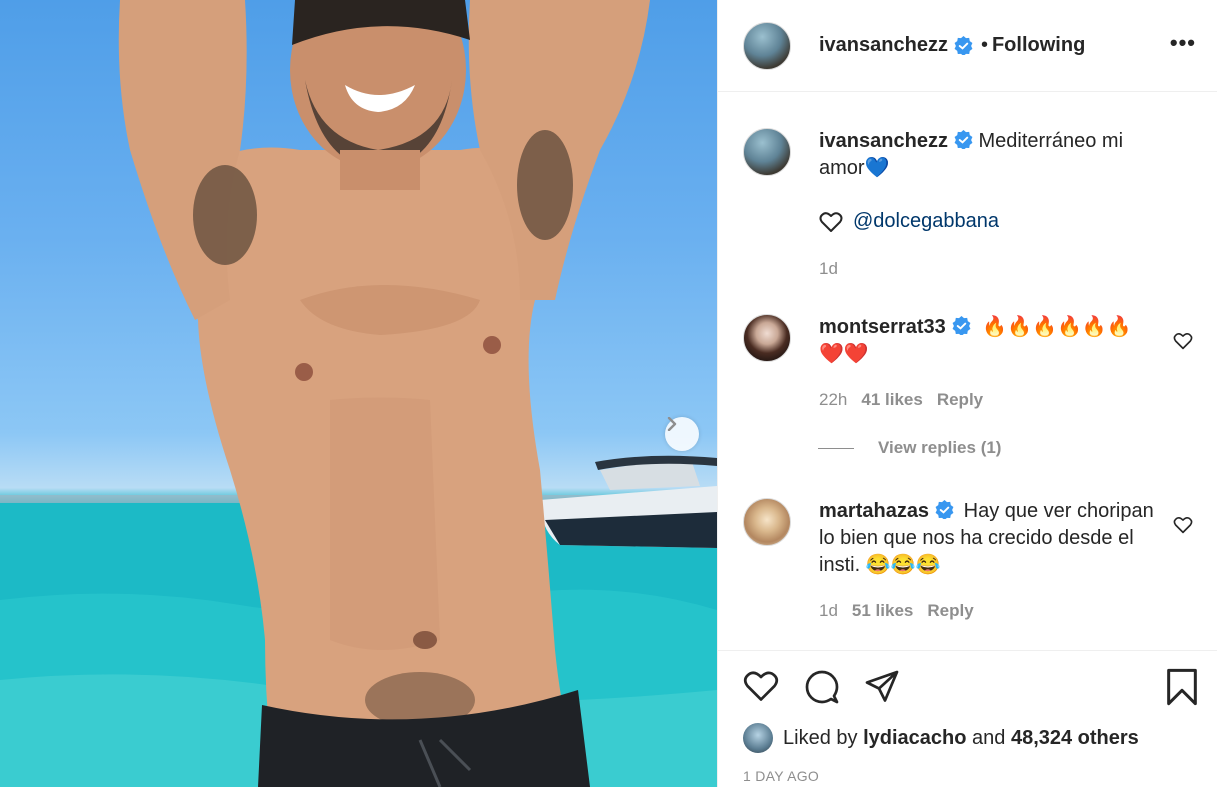  Describe the element at coordinates (758, 738) in the screenshot. I see `liker-avatar` at that location.